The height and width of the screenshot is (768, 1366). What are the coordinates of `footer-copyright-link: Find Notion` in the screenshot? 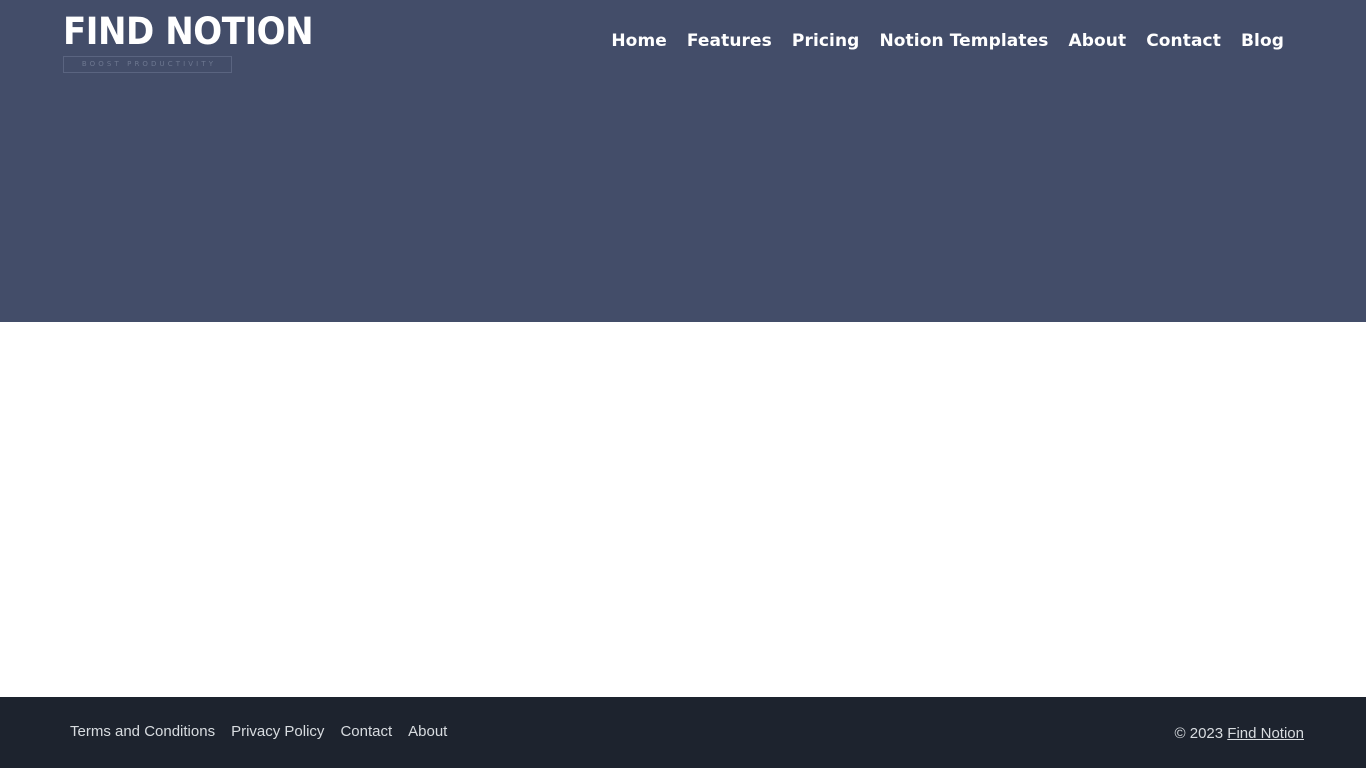 It's located at (1265, 733).